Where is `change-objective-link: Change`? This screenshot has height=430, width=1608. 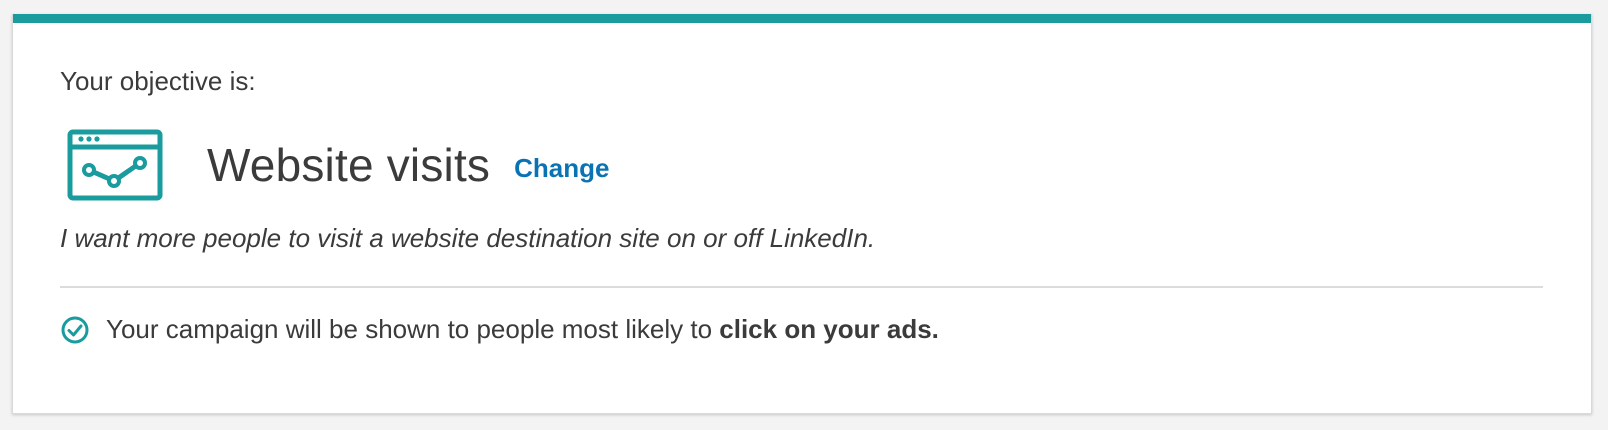 change-objective-link: Change is located at coordinates (561, 168).